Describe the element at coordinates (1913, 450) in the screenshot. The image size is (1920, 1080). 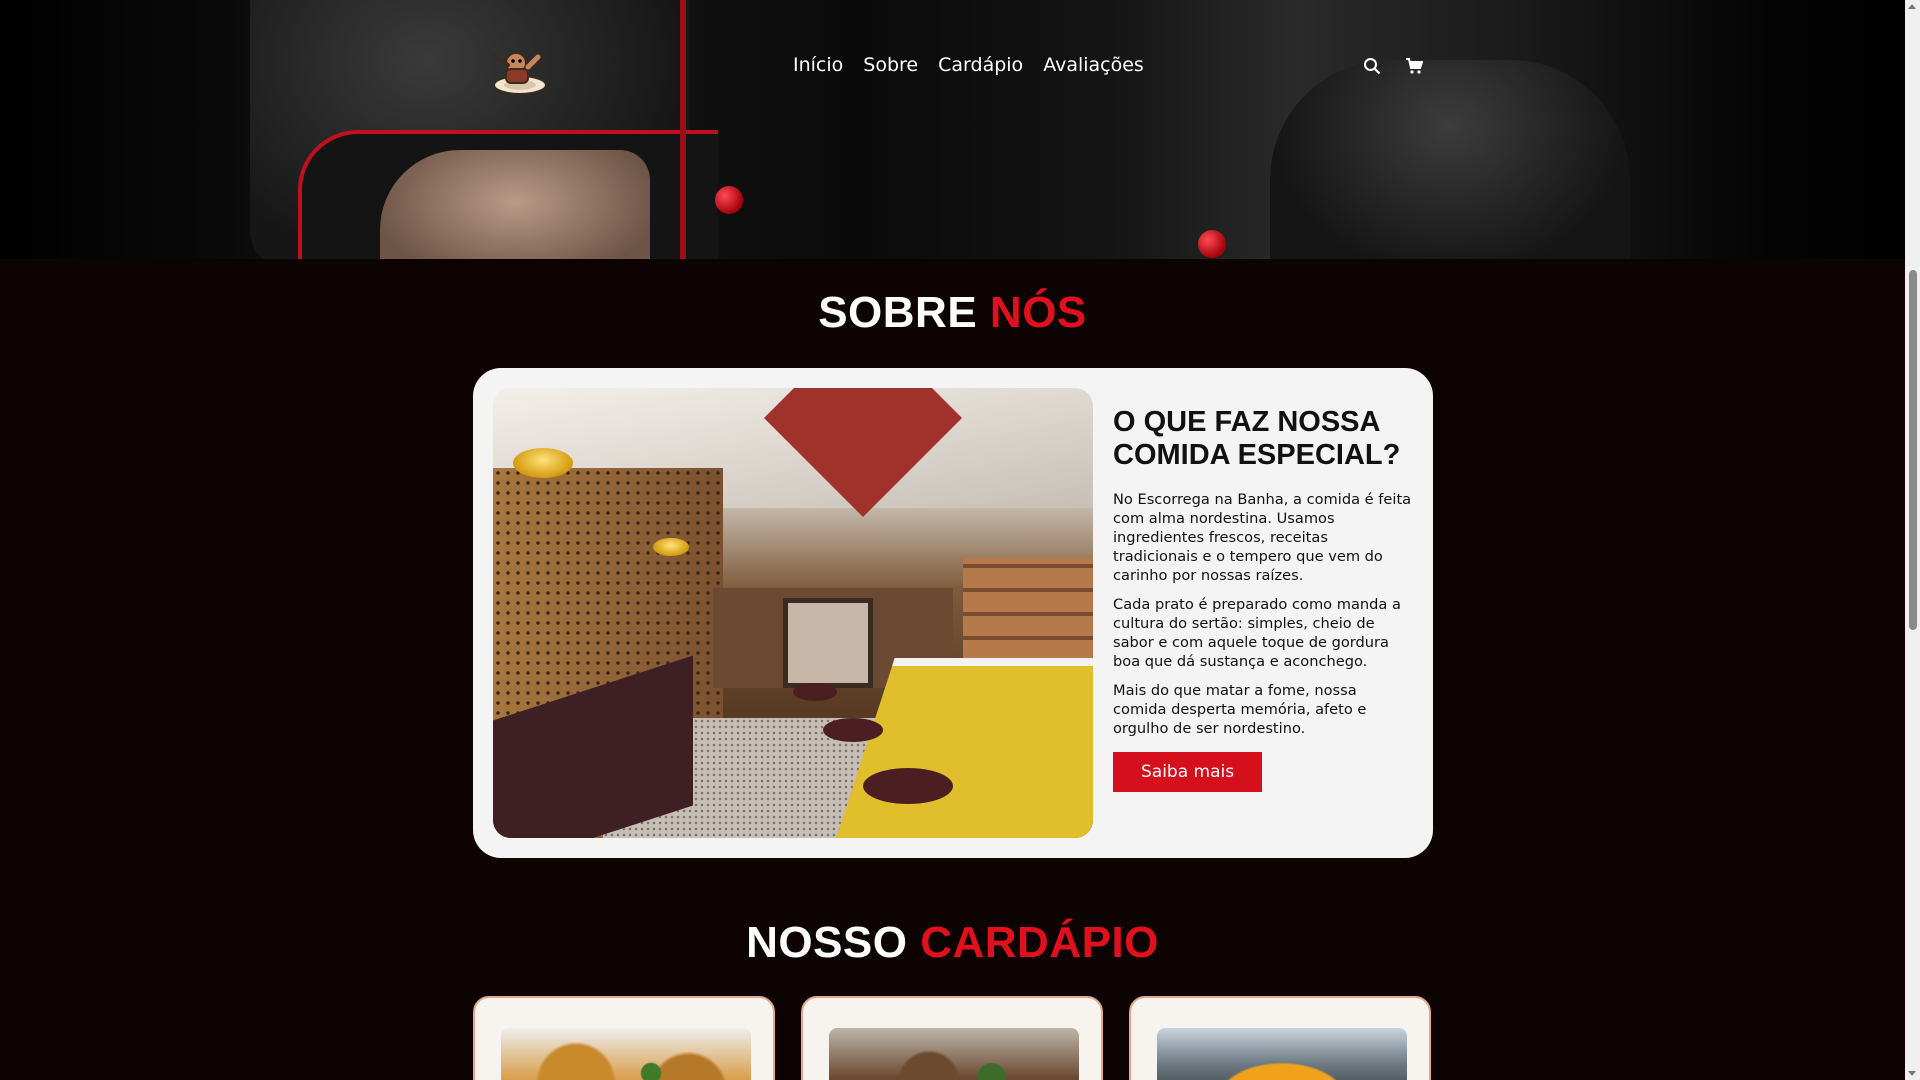
I see `scrollbar-thumb` at that location.